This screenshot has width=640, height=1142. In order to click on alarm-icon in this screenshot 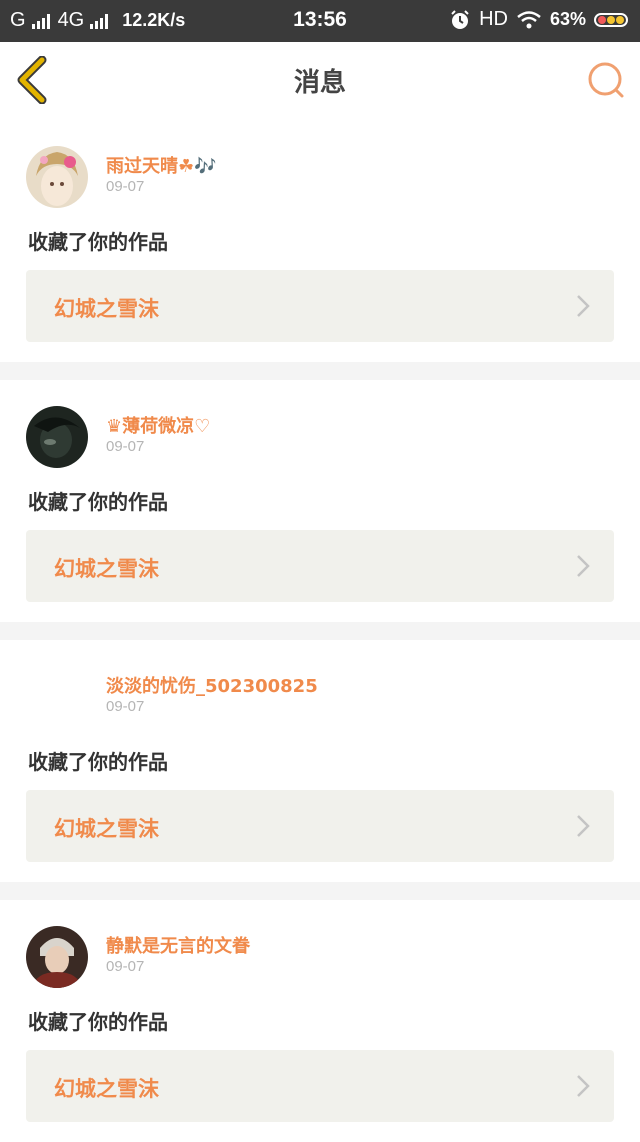, I will do `click(460, 19)`.